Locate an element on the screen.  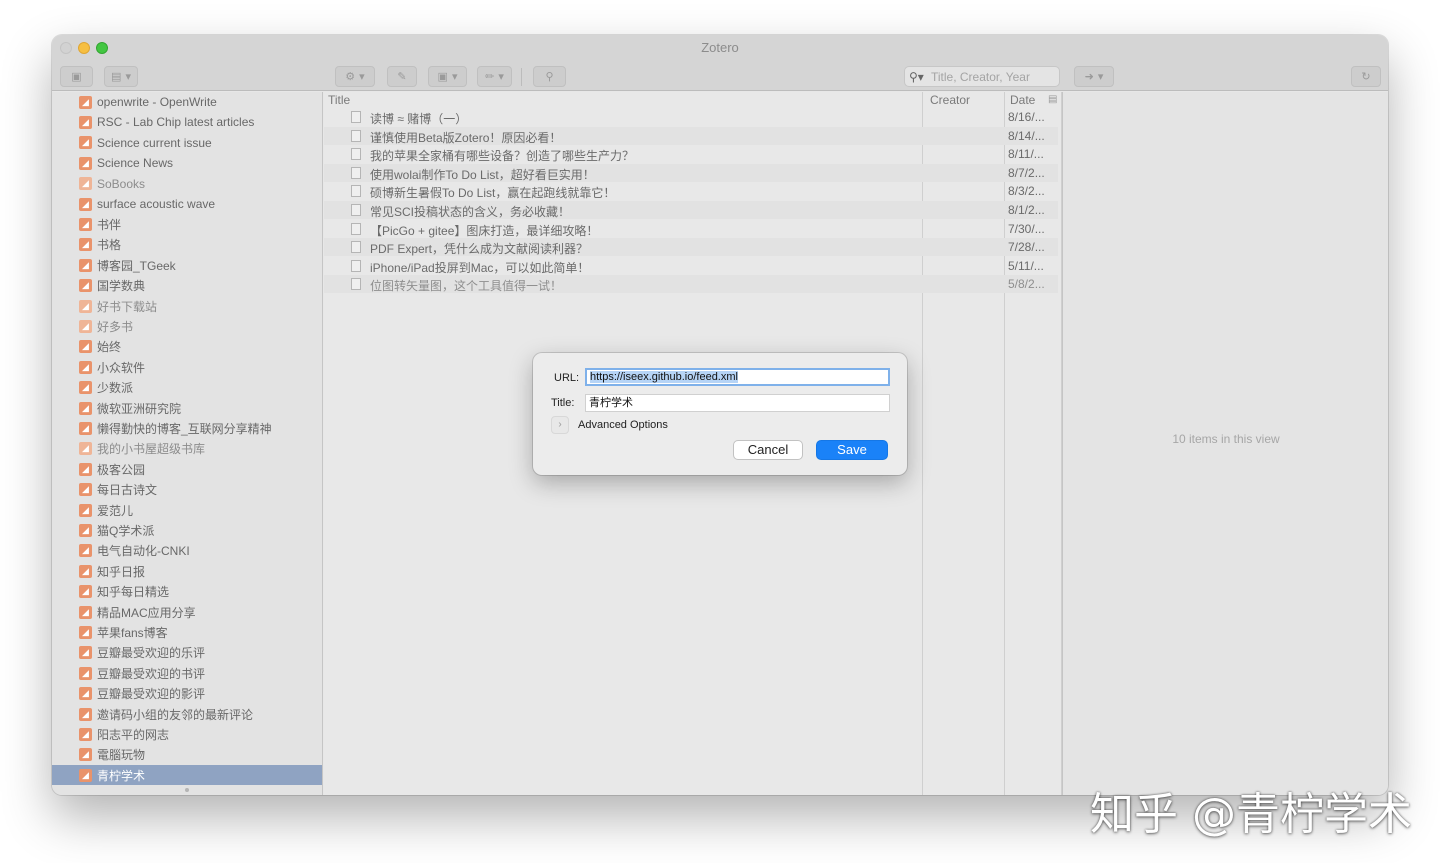
sidebar-feed-item: ◢ 博客园_TGeek is located at coordinates (187, 265).